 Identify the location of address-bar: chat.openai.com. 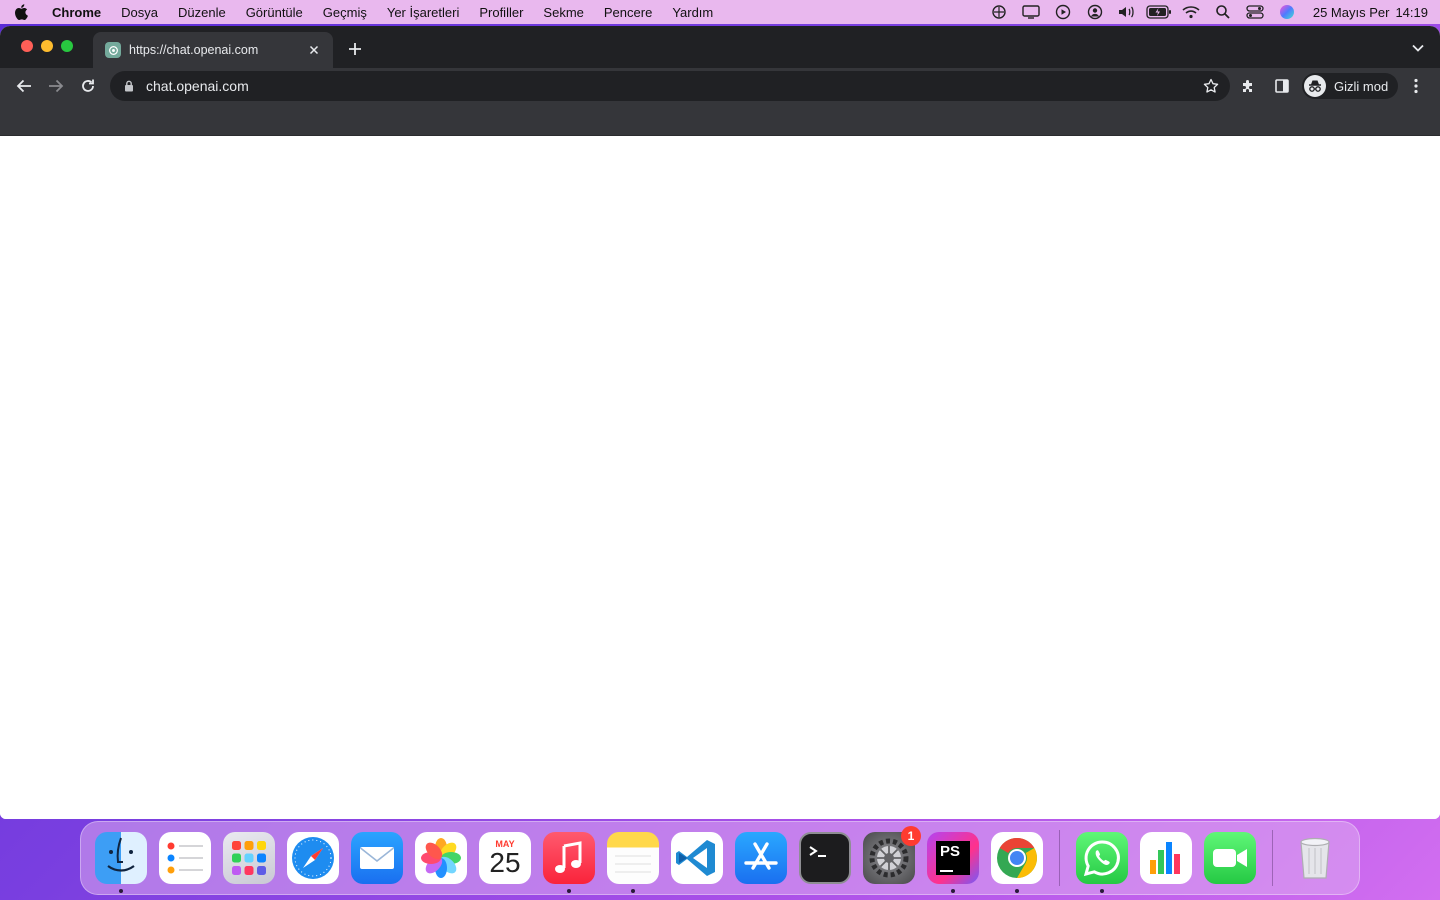
(670, 86).